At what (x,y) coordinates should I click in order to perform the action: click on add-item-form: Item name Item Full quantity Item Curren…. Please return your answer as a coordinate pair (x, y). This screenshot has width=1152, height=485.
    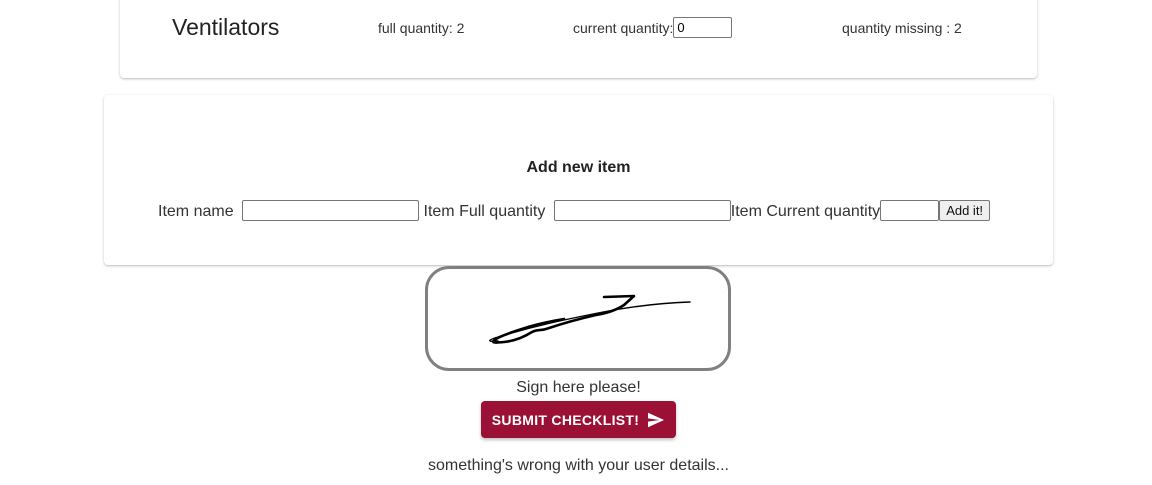
    Looking at the image, I should click on (574, 210).